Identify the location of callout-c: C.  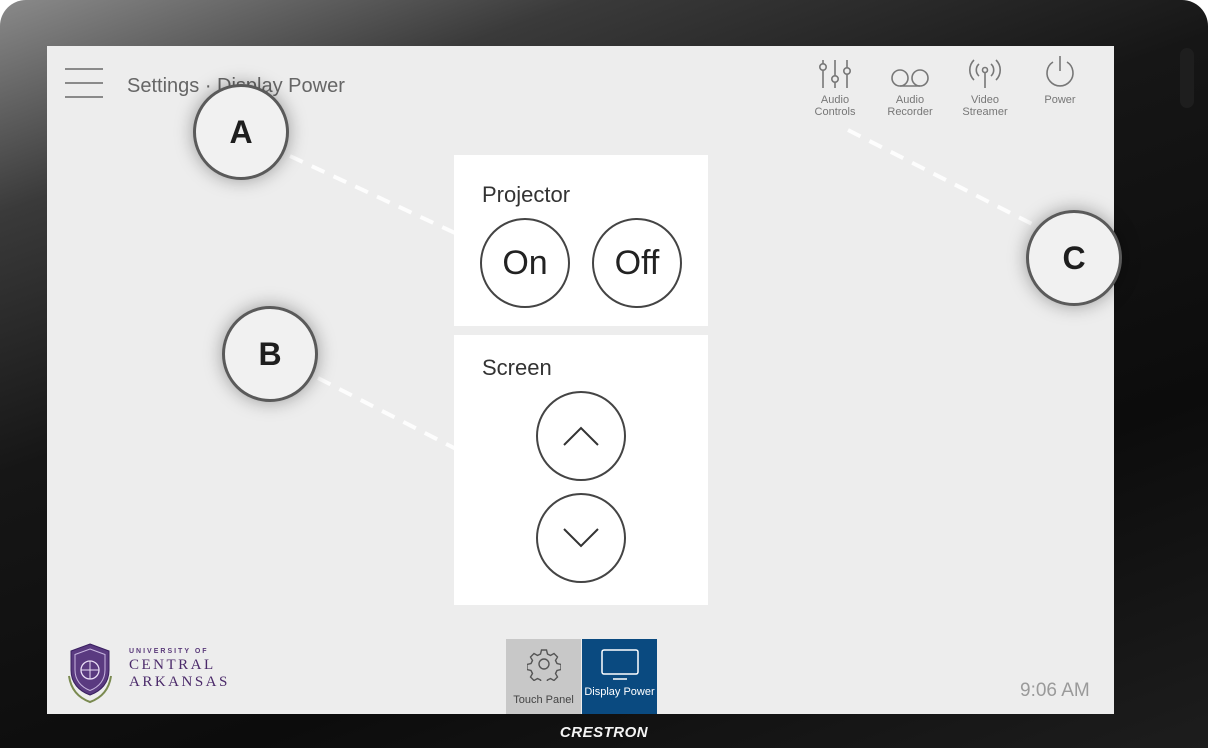
(1074, 258).